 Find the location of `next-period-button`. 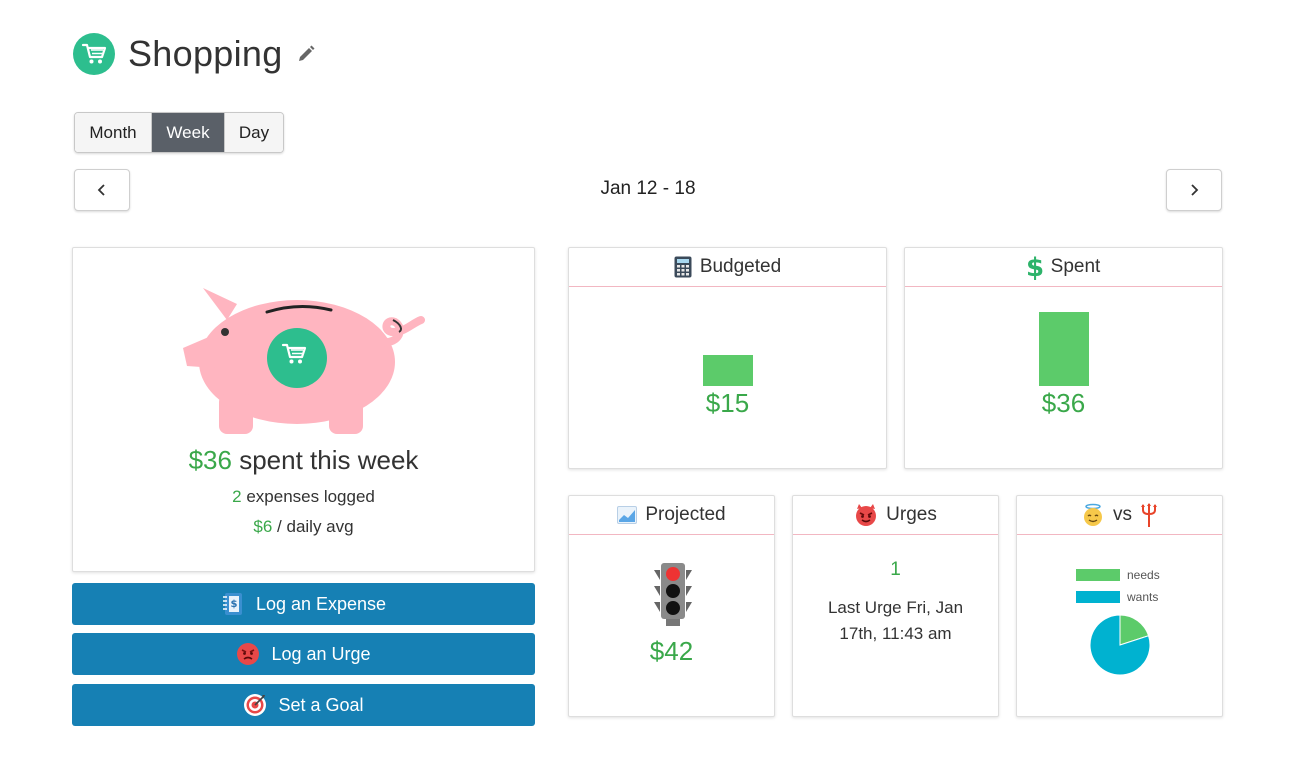

next-period-button is located at coordinates (1194, 190).